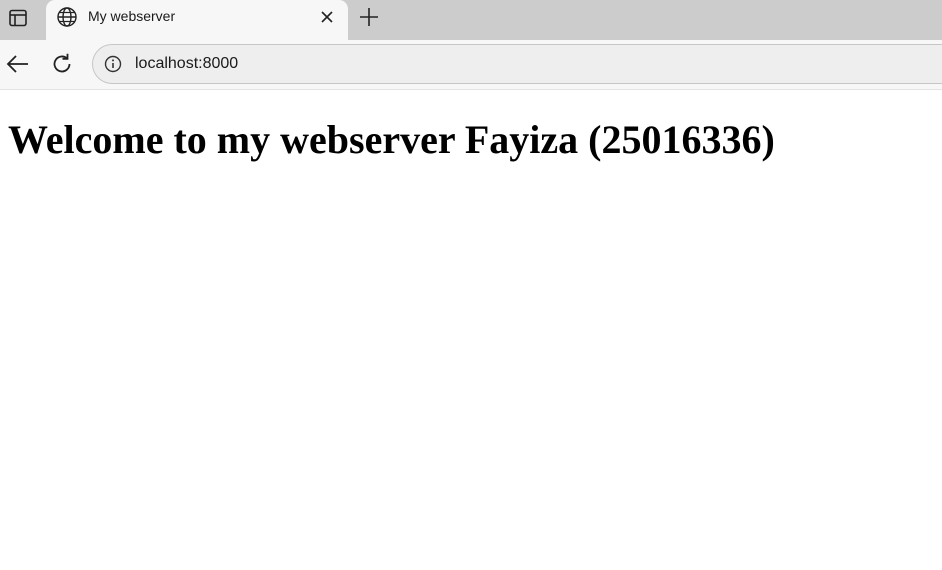 Image resolution: width=942 pixels, height=570 pixels. What do you see at coordinates (67, 17) in the screenshot?
I see `globe-icon` at bounding box center [67, 17].